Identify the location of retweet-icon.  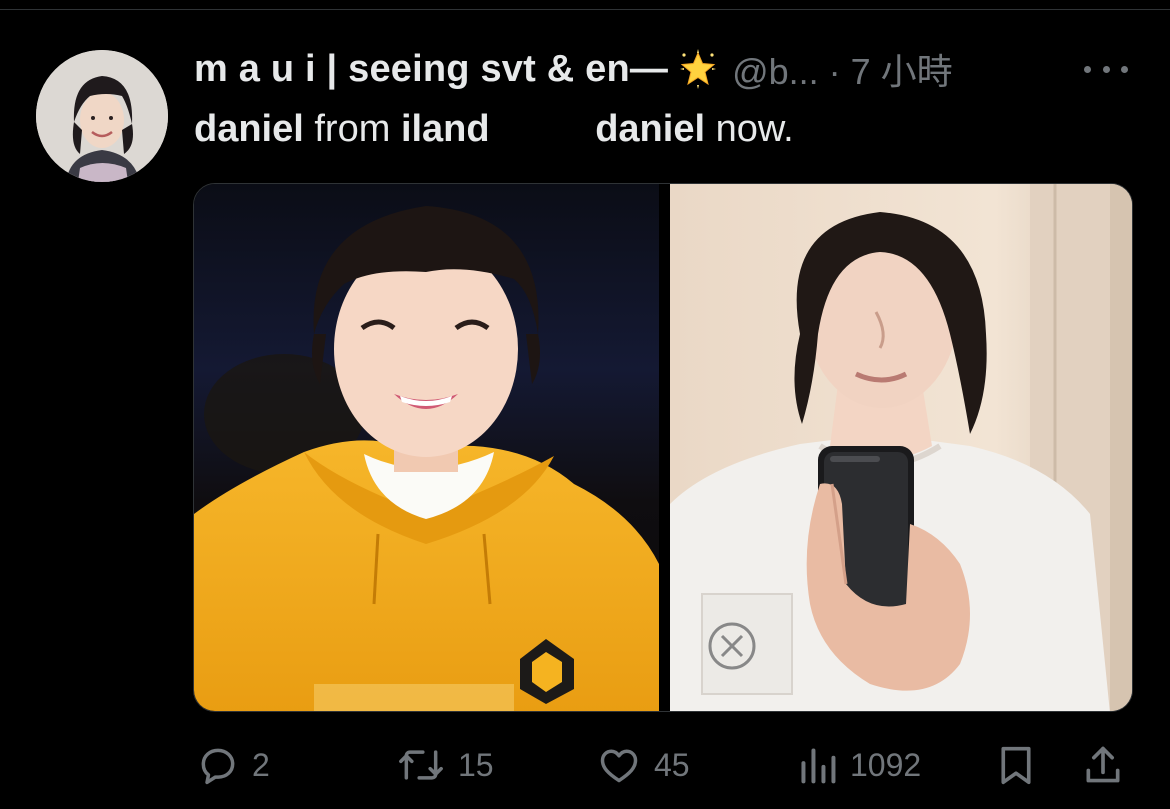
(421, 765).